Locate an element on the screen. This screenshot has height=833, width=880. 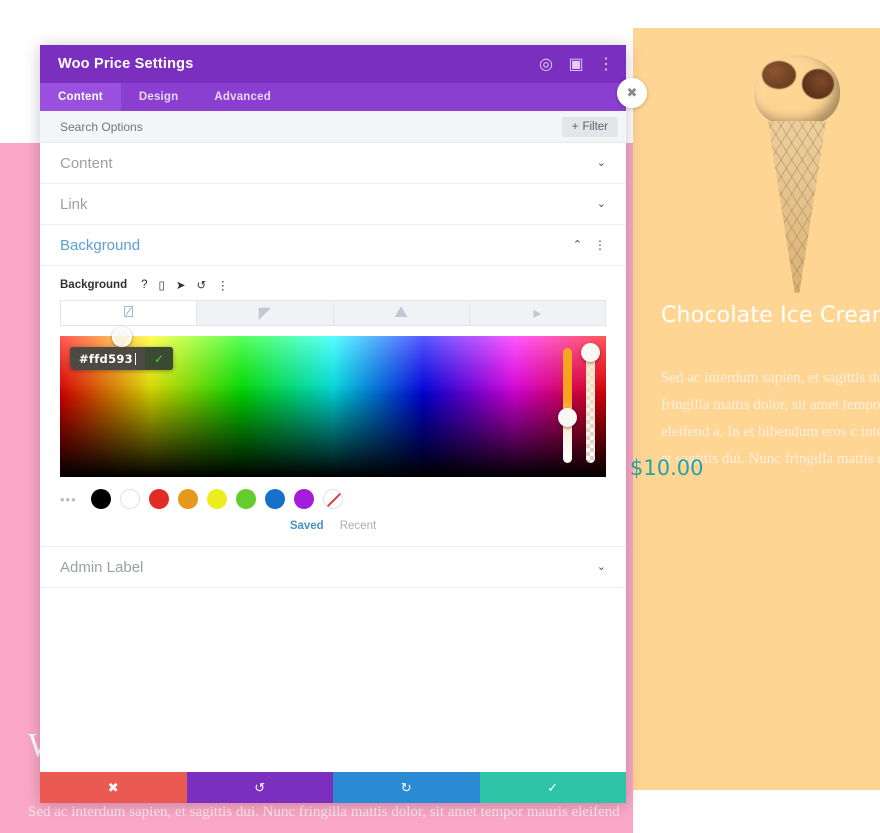
modal-header-icons: ◎ ▣ ⋮ is located at coordinates (576, 64).